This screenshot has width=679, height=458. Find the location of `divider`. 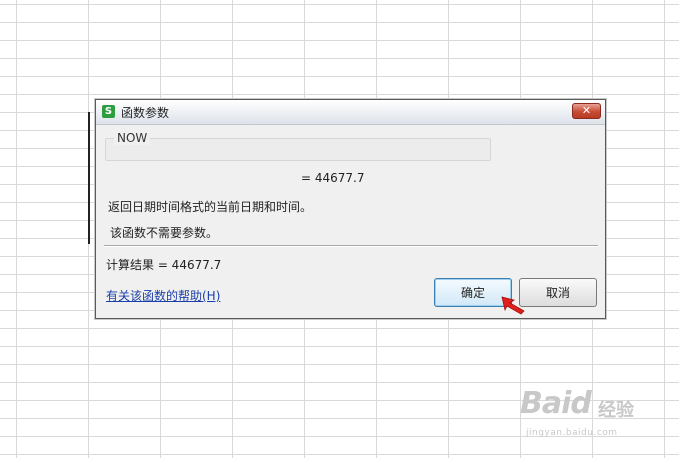

divider is located at coordinates (351, 246).